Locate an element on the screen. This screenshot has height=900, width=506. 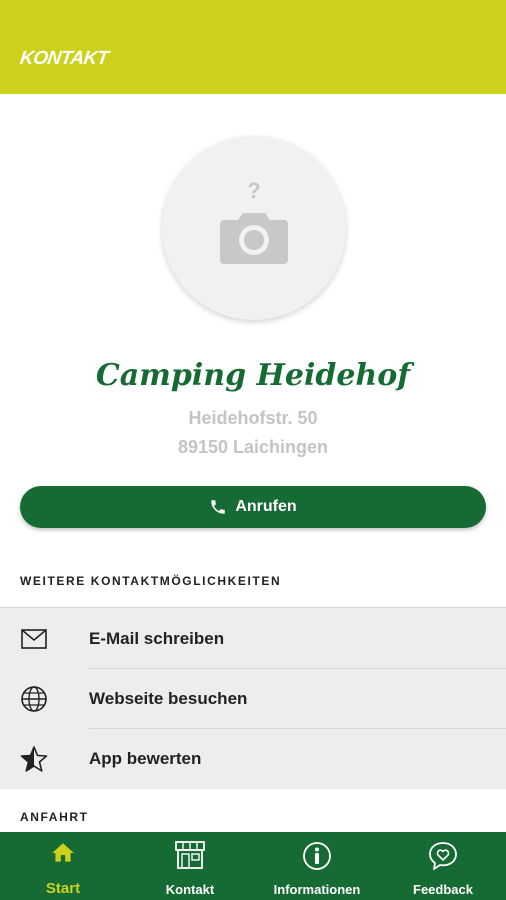
email-item-label: E-Mail schreiben is located at coordinates (157, 638).